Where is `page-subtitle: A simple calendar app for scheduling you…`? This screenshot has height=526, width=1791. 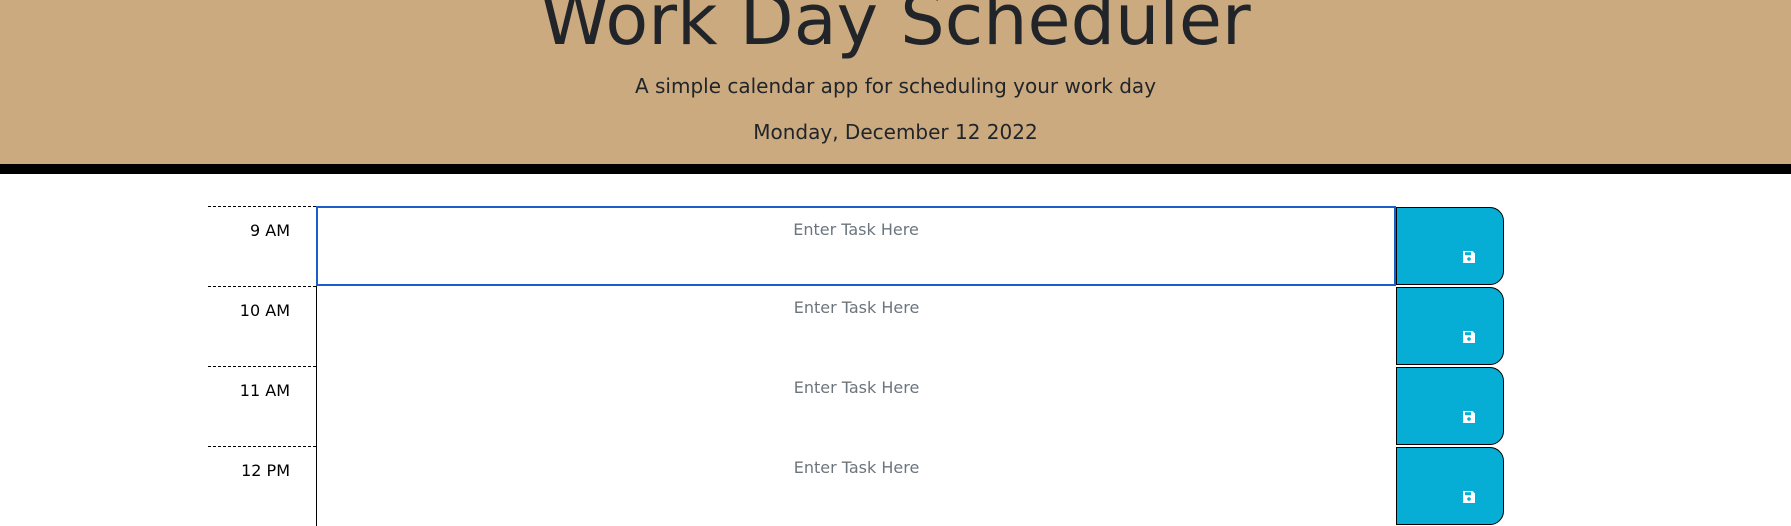 page-subtitle: A simple calendar app for scheduling you… is located at coordinates (895, 86).